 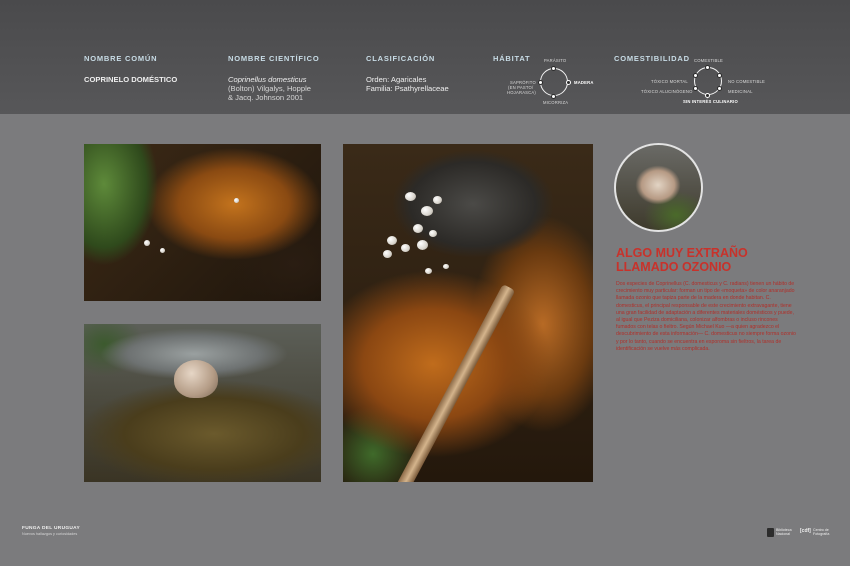 I want to click on habitat-dot-top, so click(x=553, y=68).